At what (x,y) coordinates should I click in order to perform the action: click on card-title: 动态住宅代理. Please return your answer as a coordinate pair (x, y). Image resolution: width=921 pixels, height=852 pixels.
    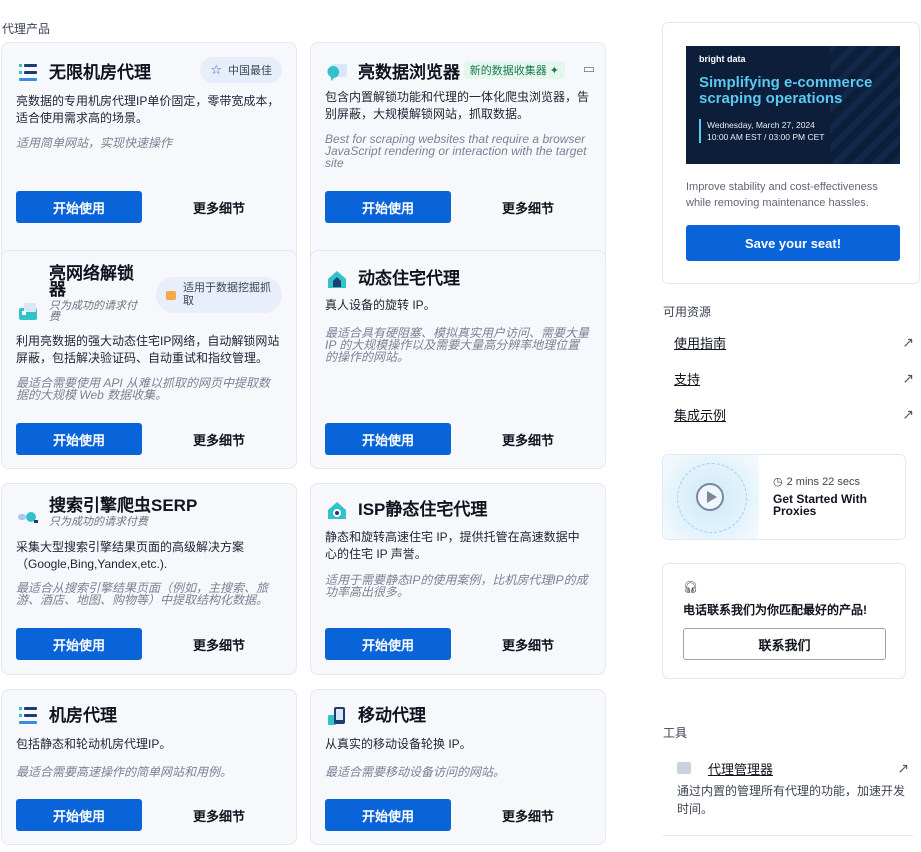
    Looking at the image, I should click on (409, 278).